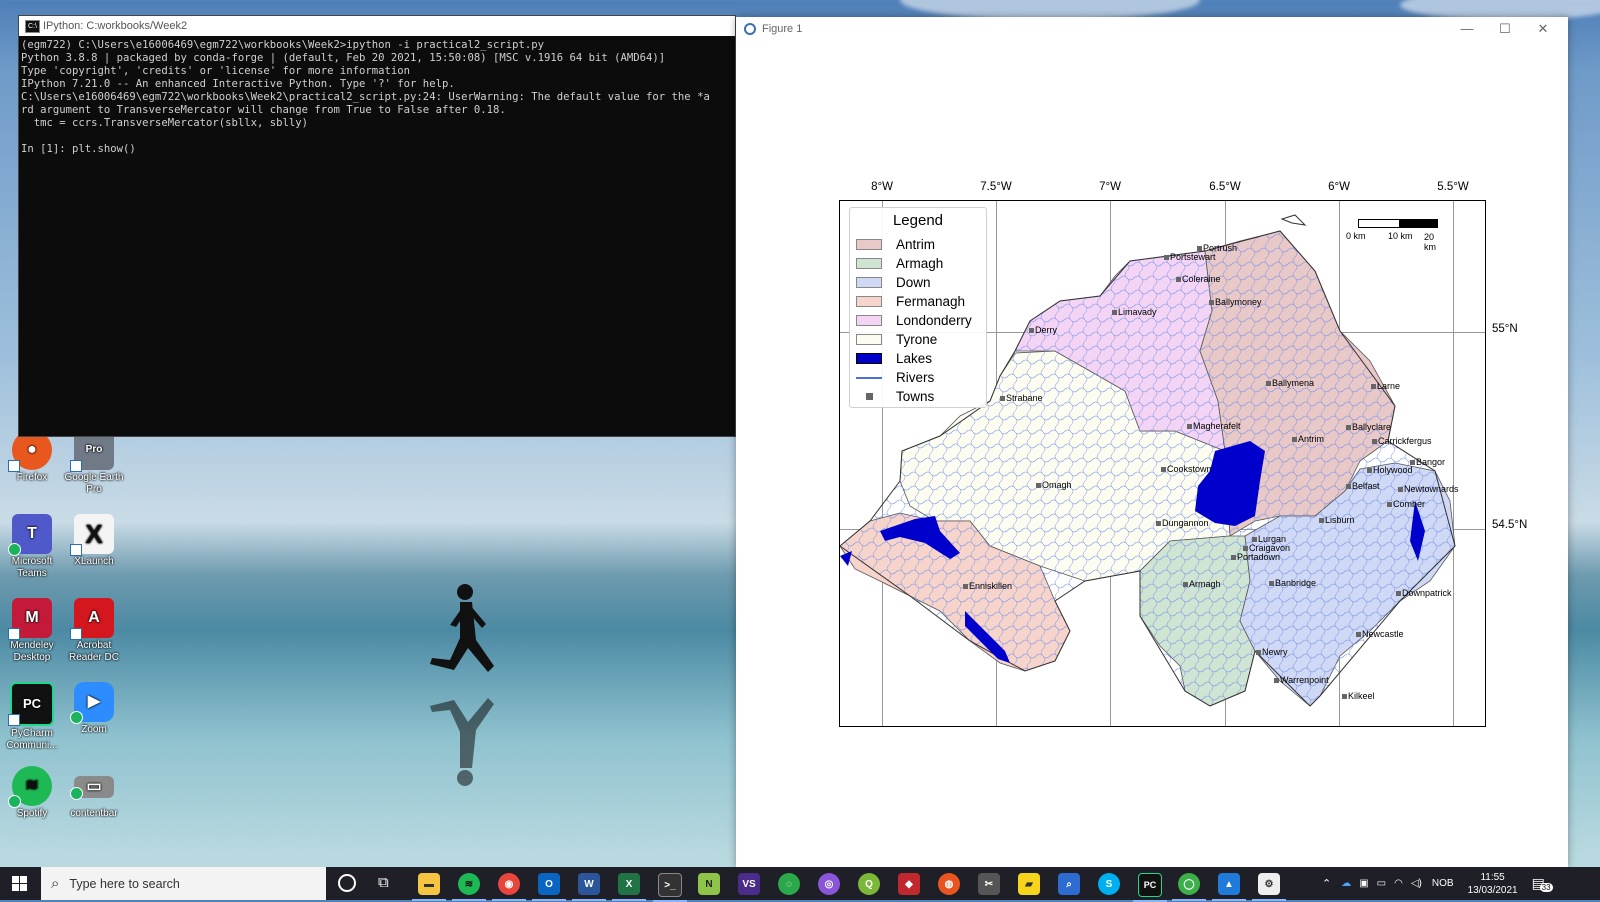 This screenshot has width=1600, height=902. I want to click on scale-label: 10 km, so click(1400, 236).